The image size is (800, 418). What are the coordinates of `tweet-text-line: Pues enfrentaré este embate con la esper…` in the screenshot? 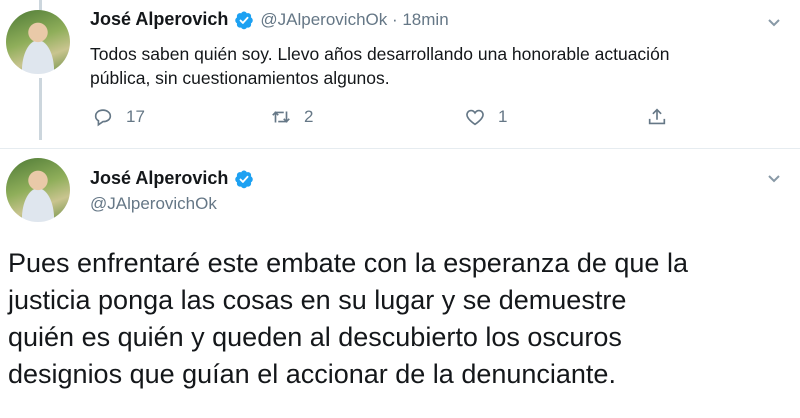 It's located at (348, 263).